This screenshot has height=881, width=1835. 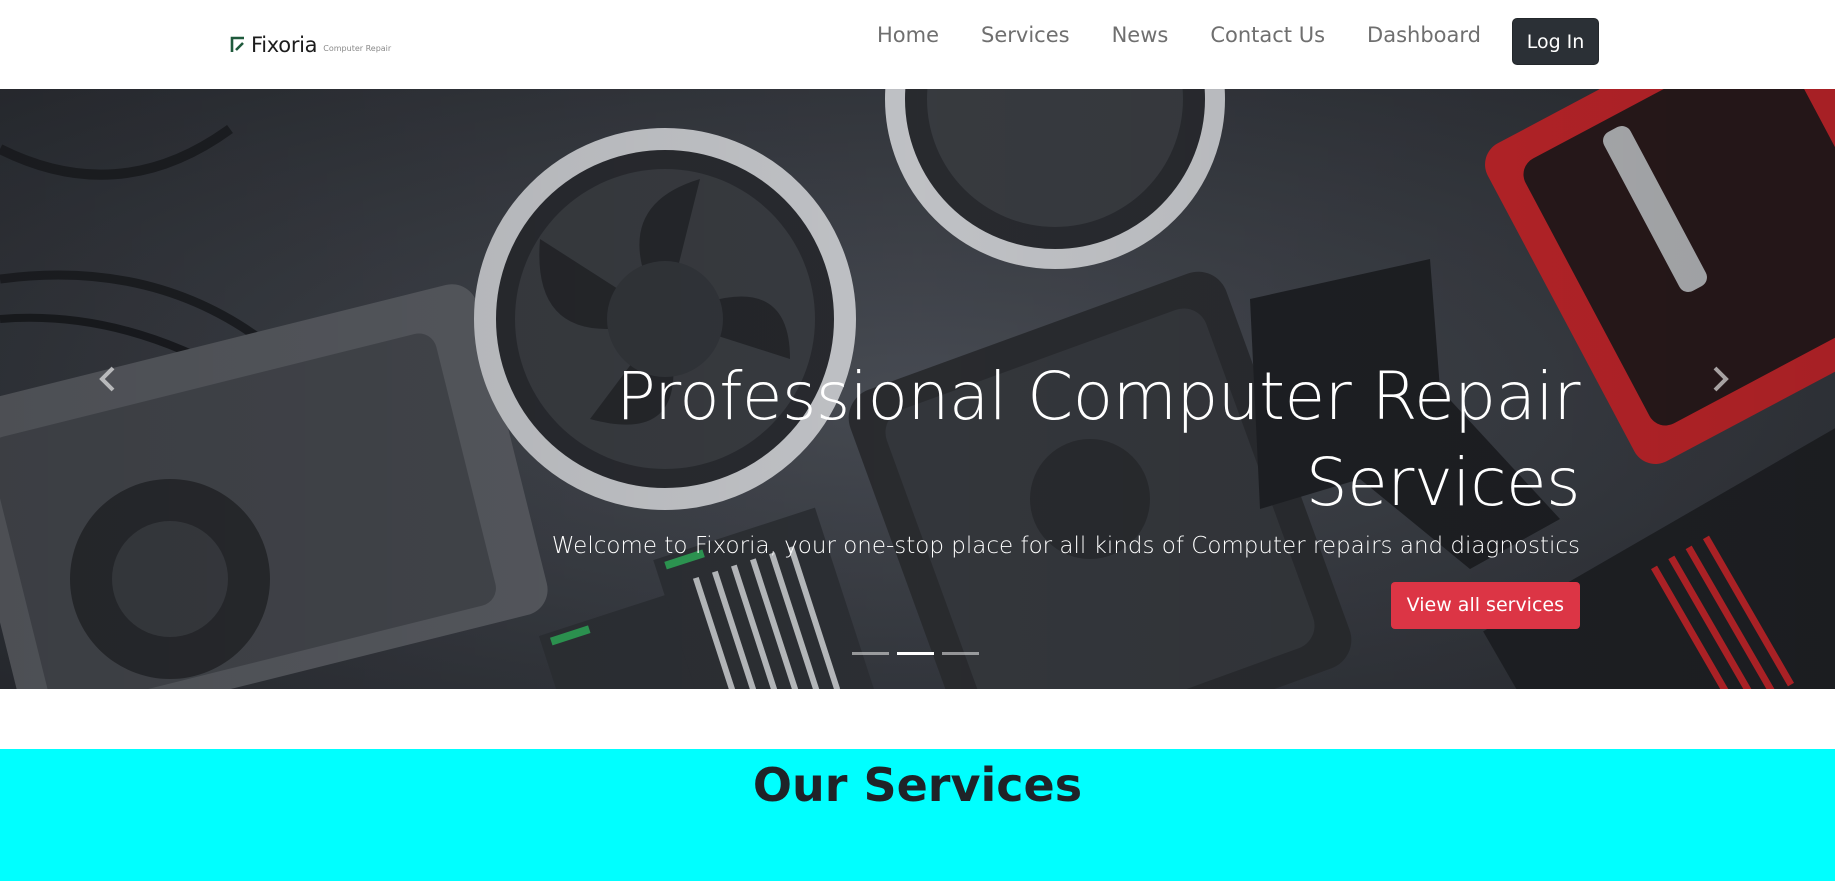 I want to click on carousel-next-button, so click(x=1720, y=379).